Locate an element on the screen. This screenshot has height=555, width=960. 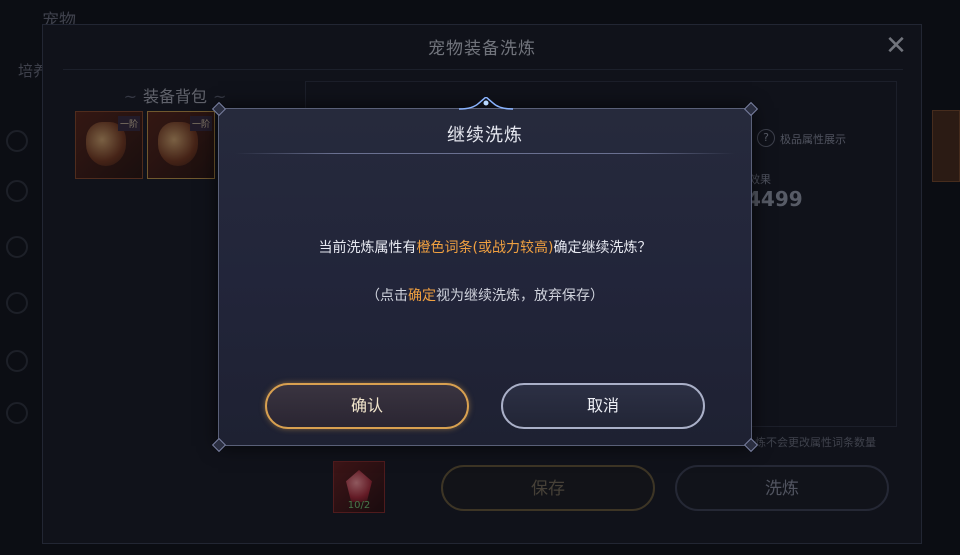
hint-highlight: 确定 is located at coordinates (422, 296).